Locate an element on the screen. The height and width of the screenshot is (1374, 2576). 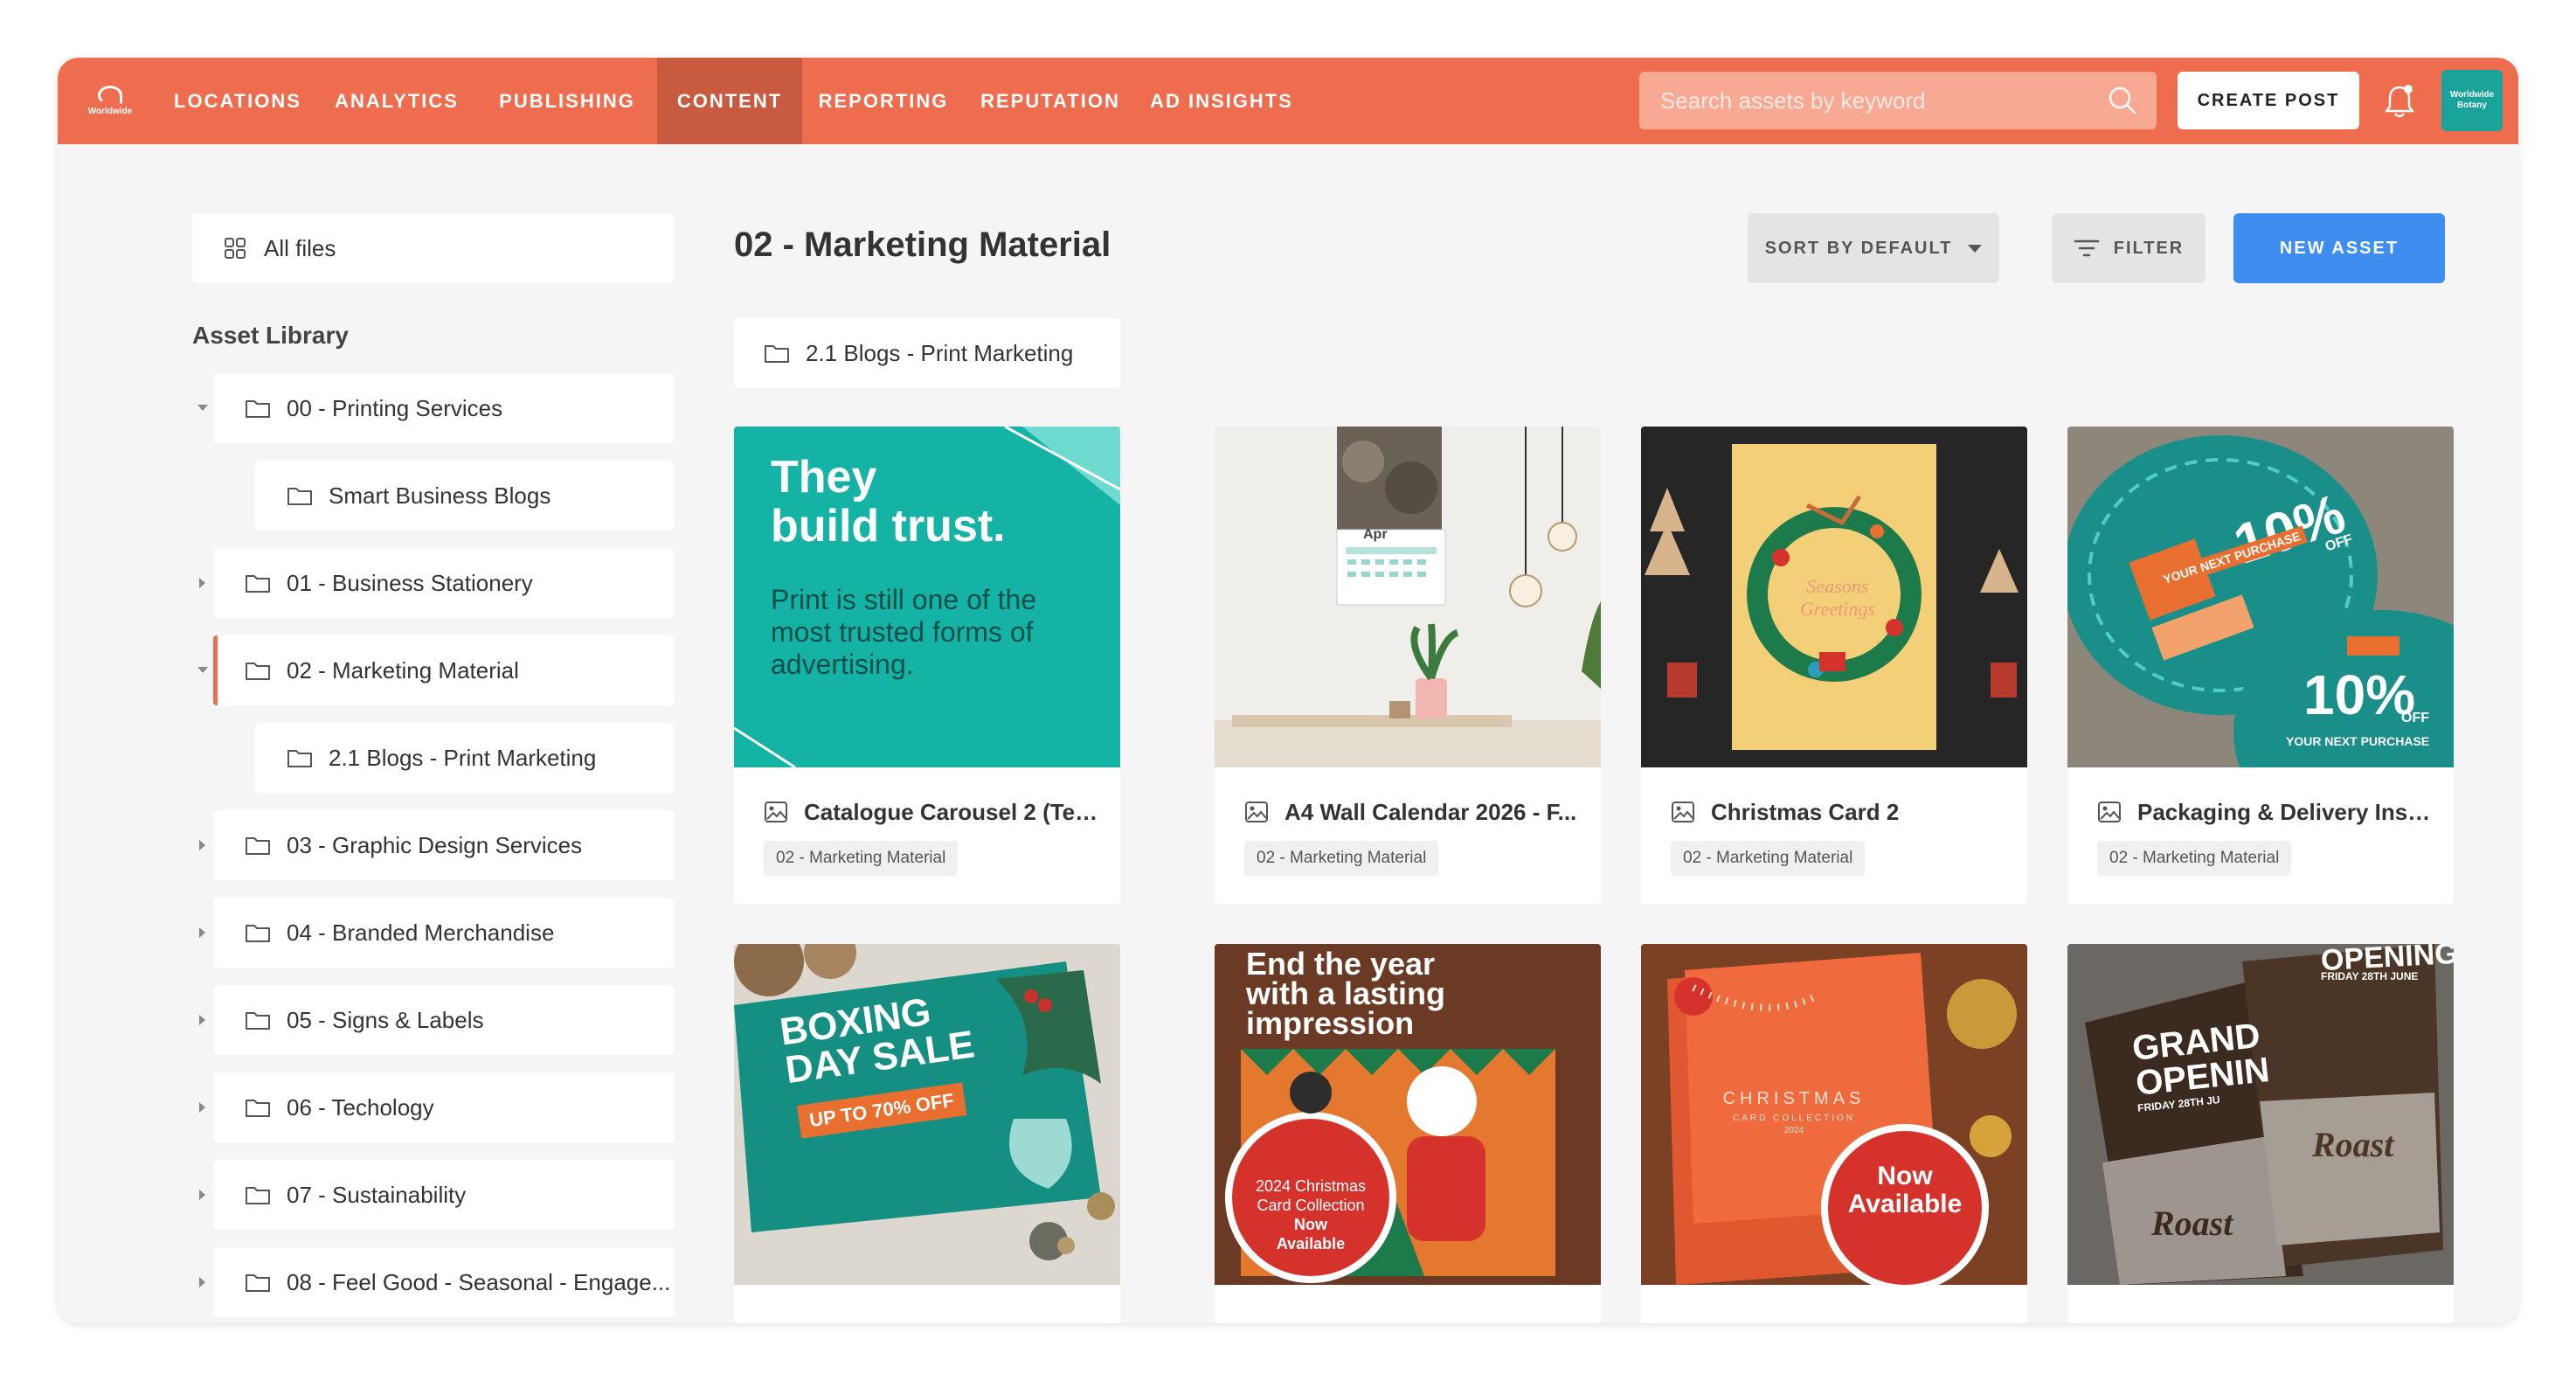
nav-publishing: PUBLISHING is located at coordinates (567, 101).